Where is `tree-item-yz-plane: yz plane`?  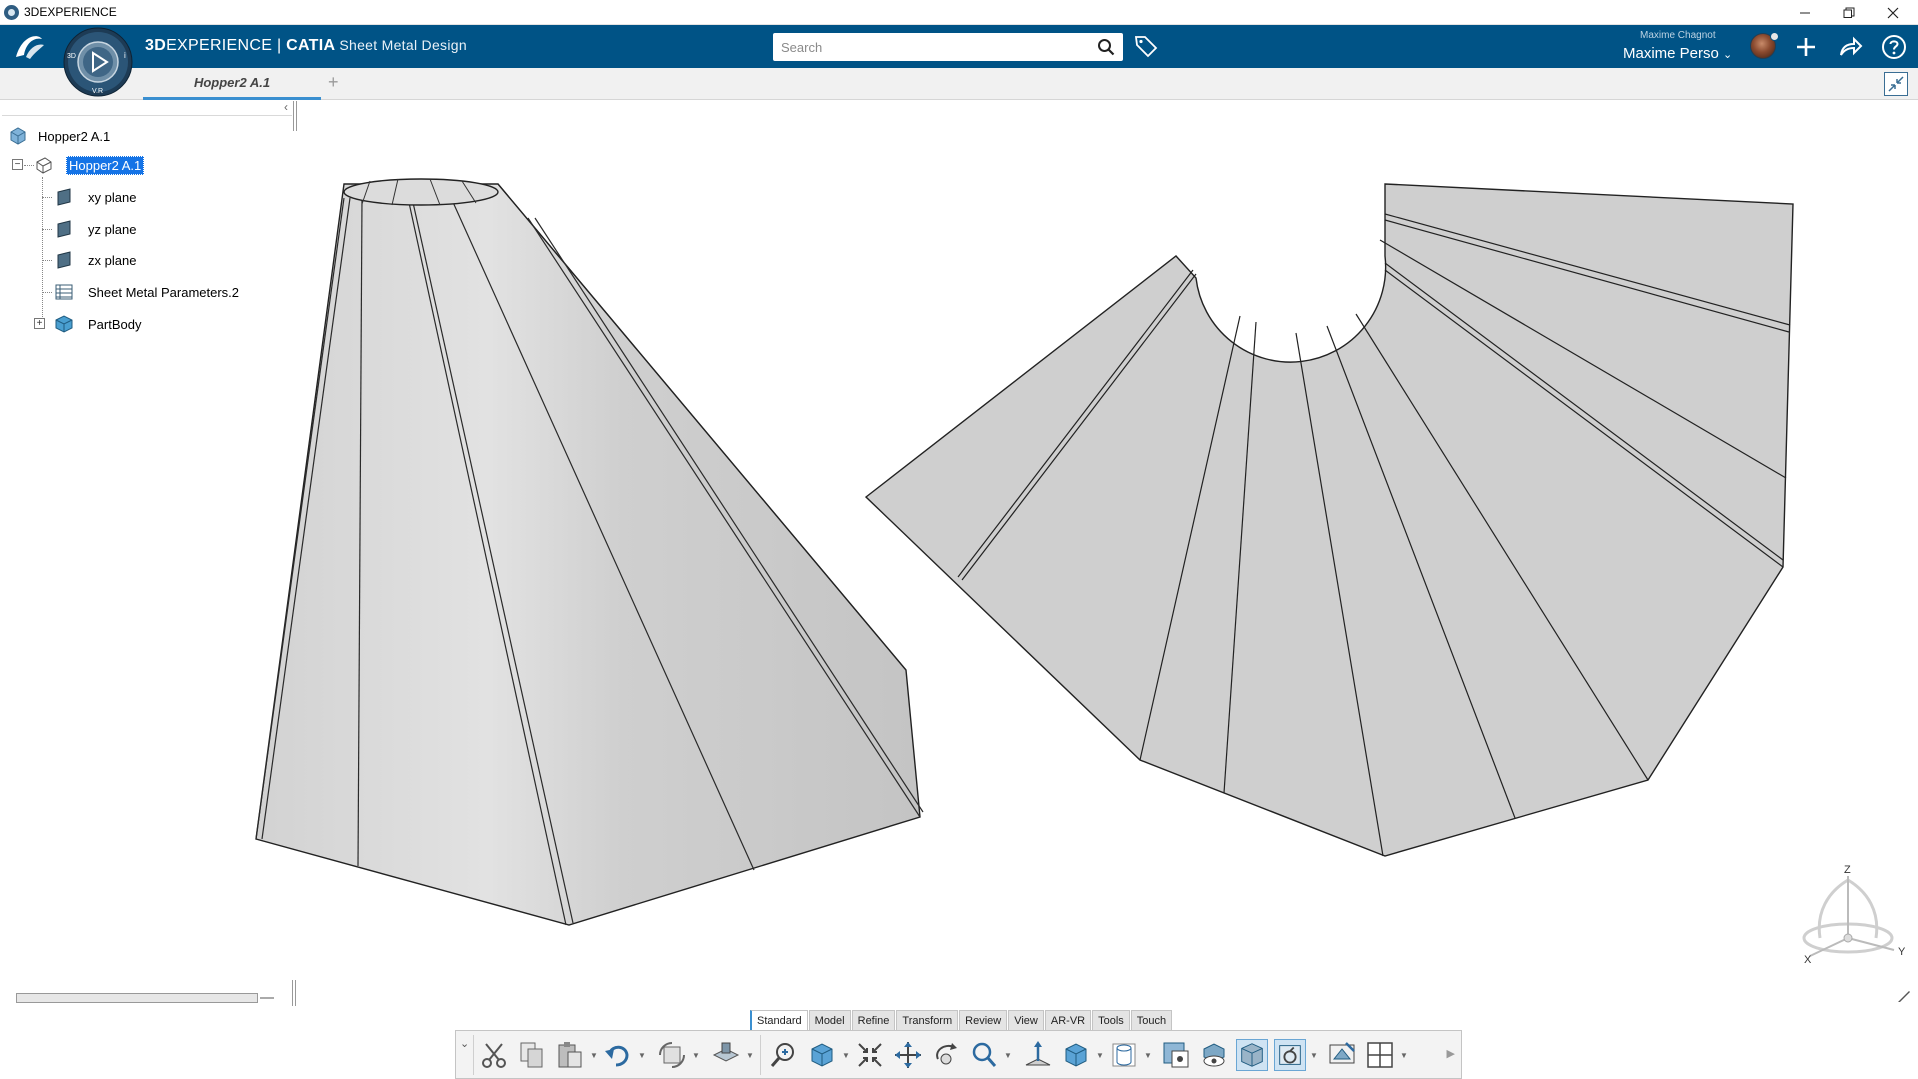
tree-item-yz-plane: yz plane is located at coordinates (95, 229).